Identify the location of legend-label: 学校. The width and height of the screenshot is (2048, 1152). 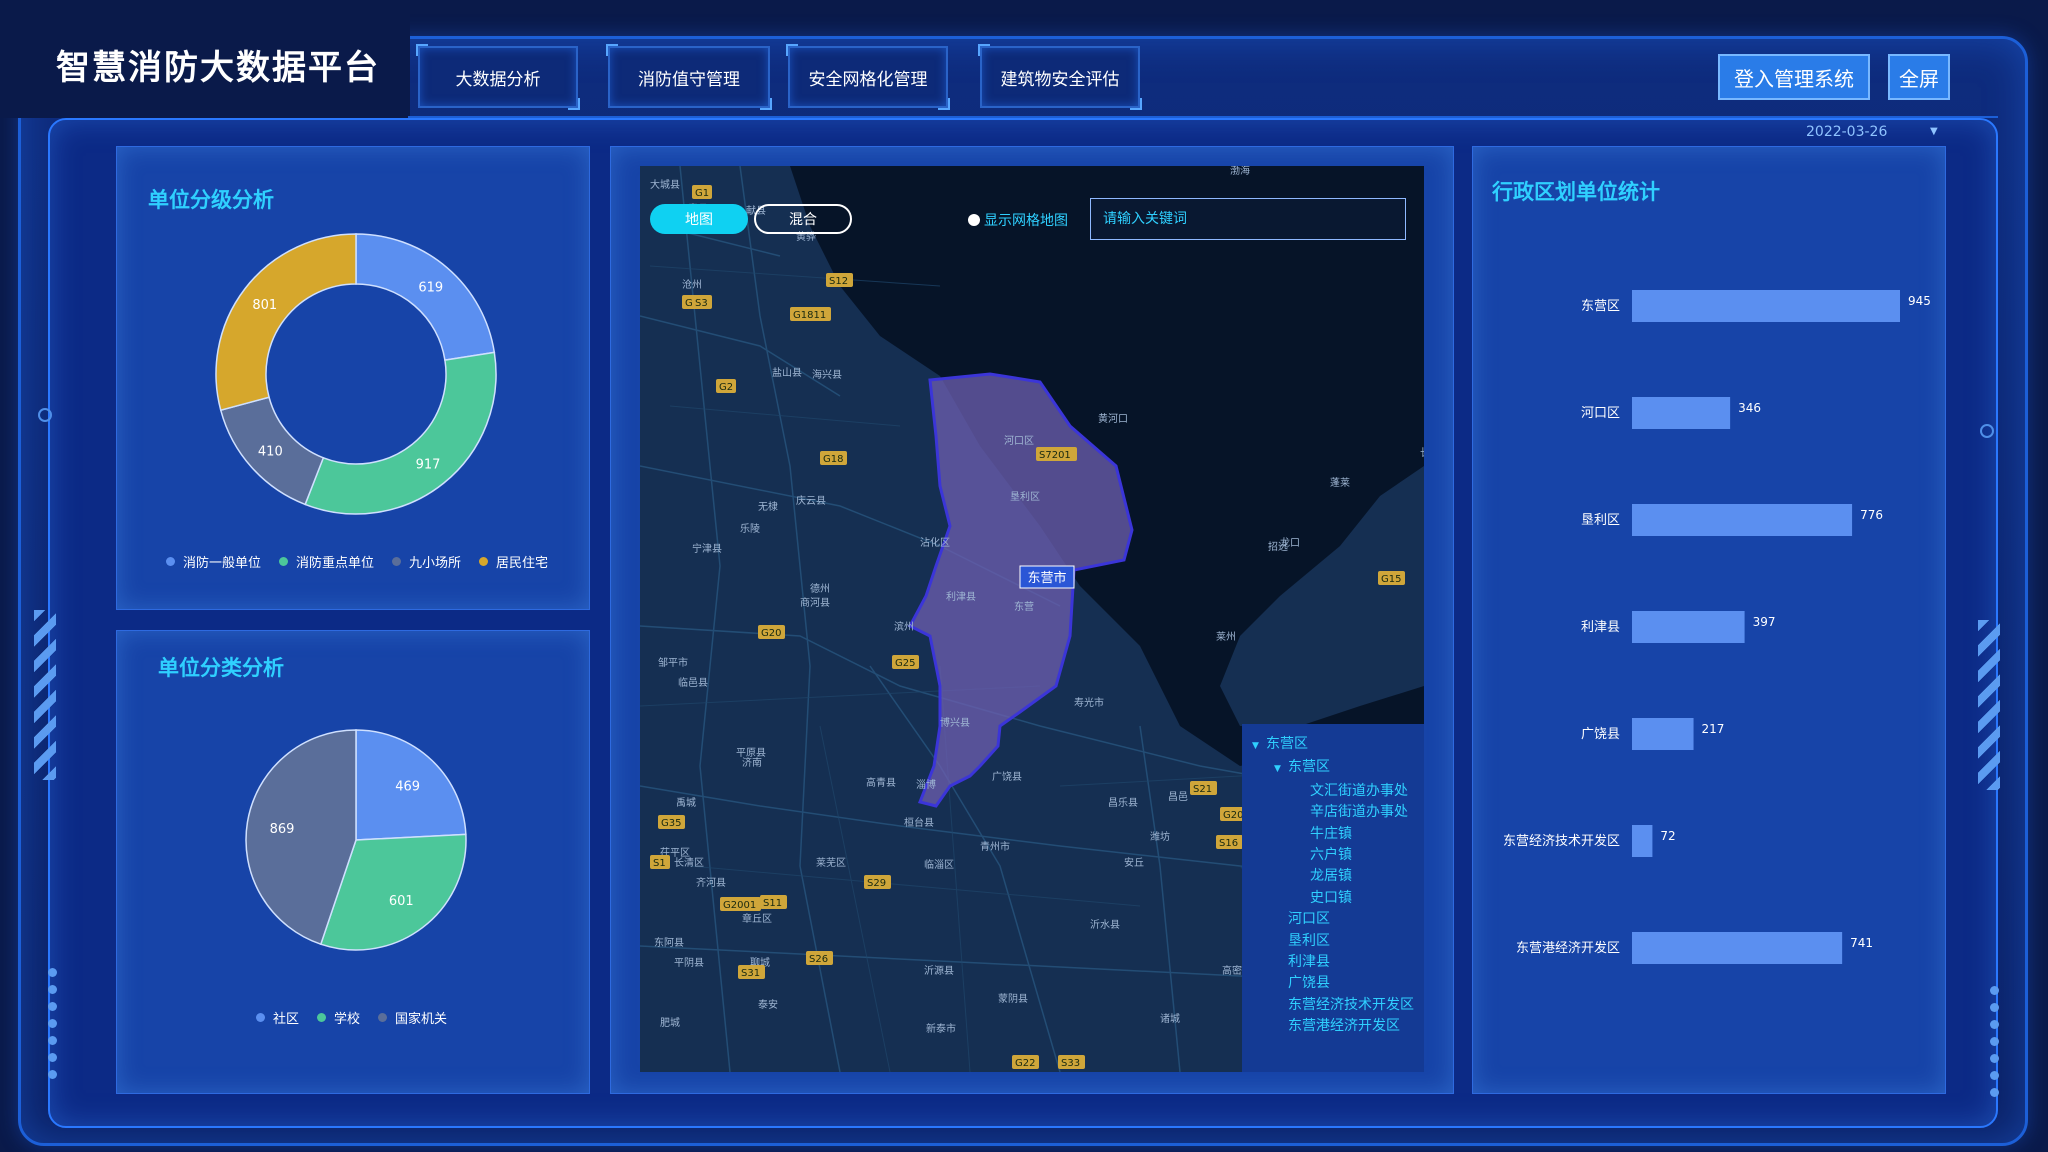
(347, 1019).